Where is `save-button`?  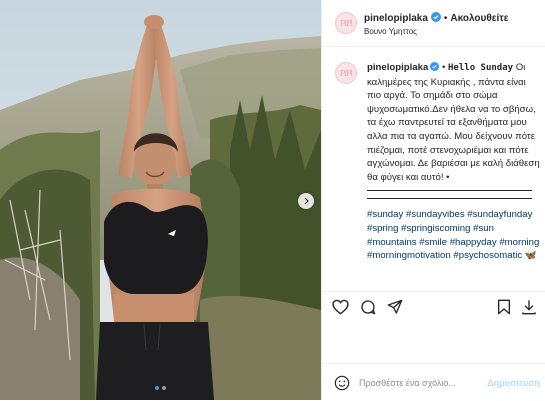 save-button is located at coordinates (504, 307).